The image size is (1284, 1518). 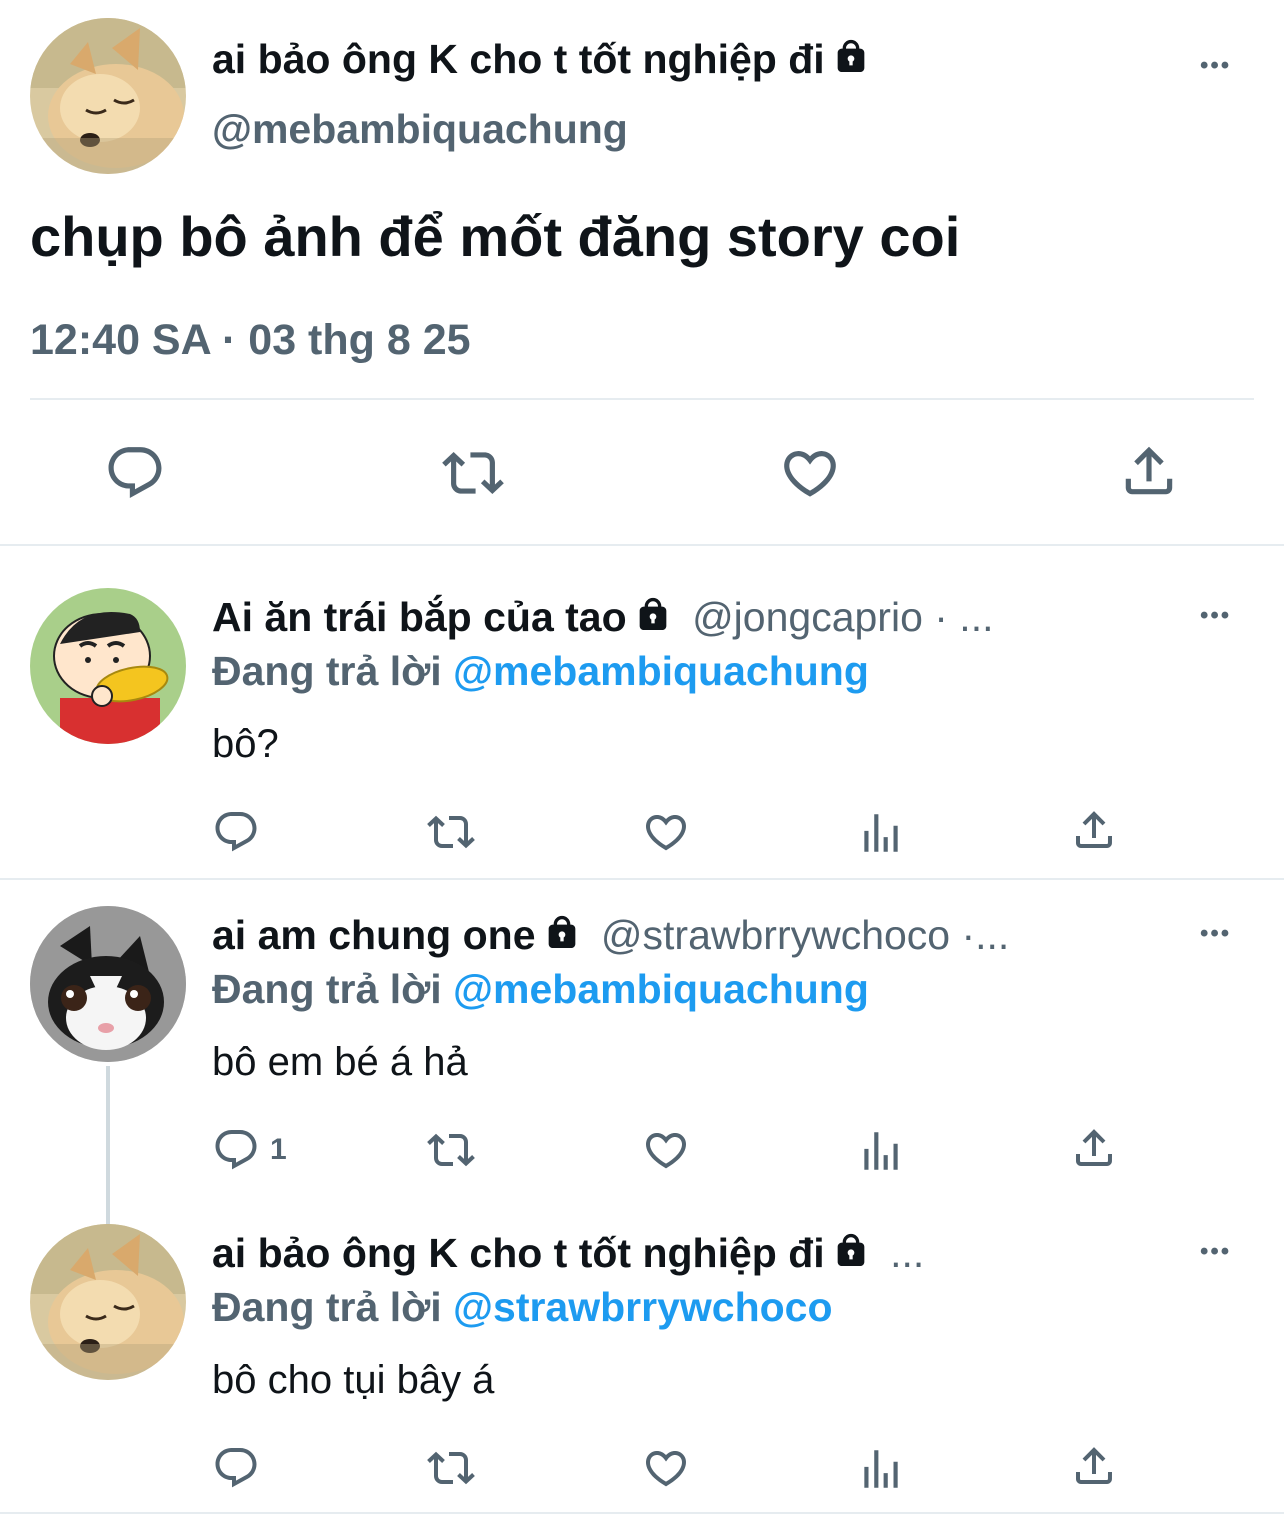 I want to click on author-handle: @mebambiquachung, so click(x=420, y=129).